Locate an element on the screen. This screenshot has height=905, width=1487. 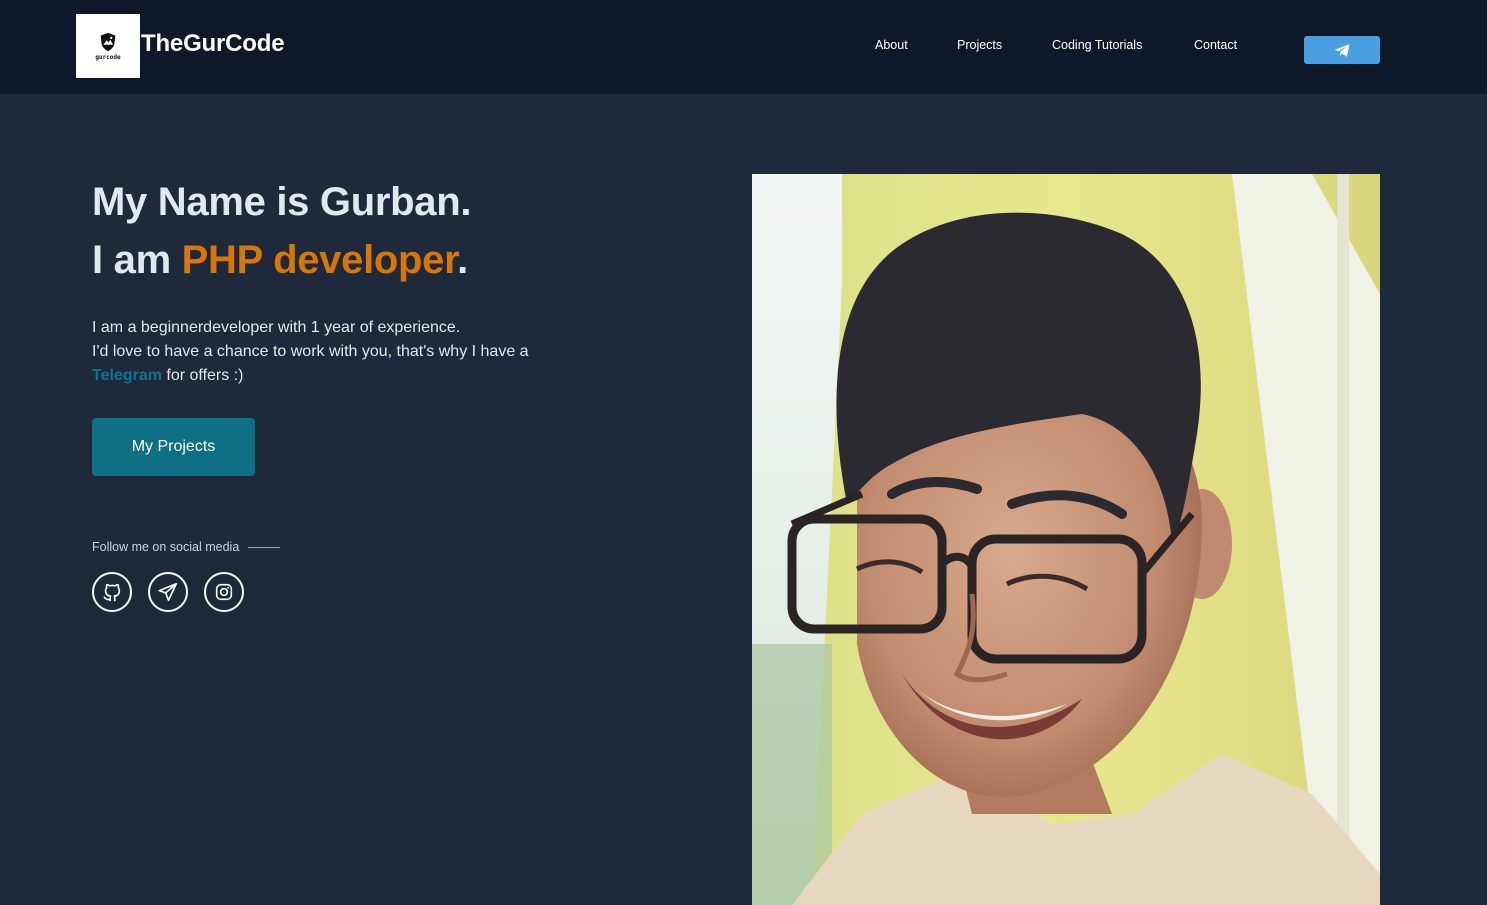
shield-mountain-icon is located at coordinates (108, 42).